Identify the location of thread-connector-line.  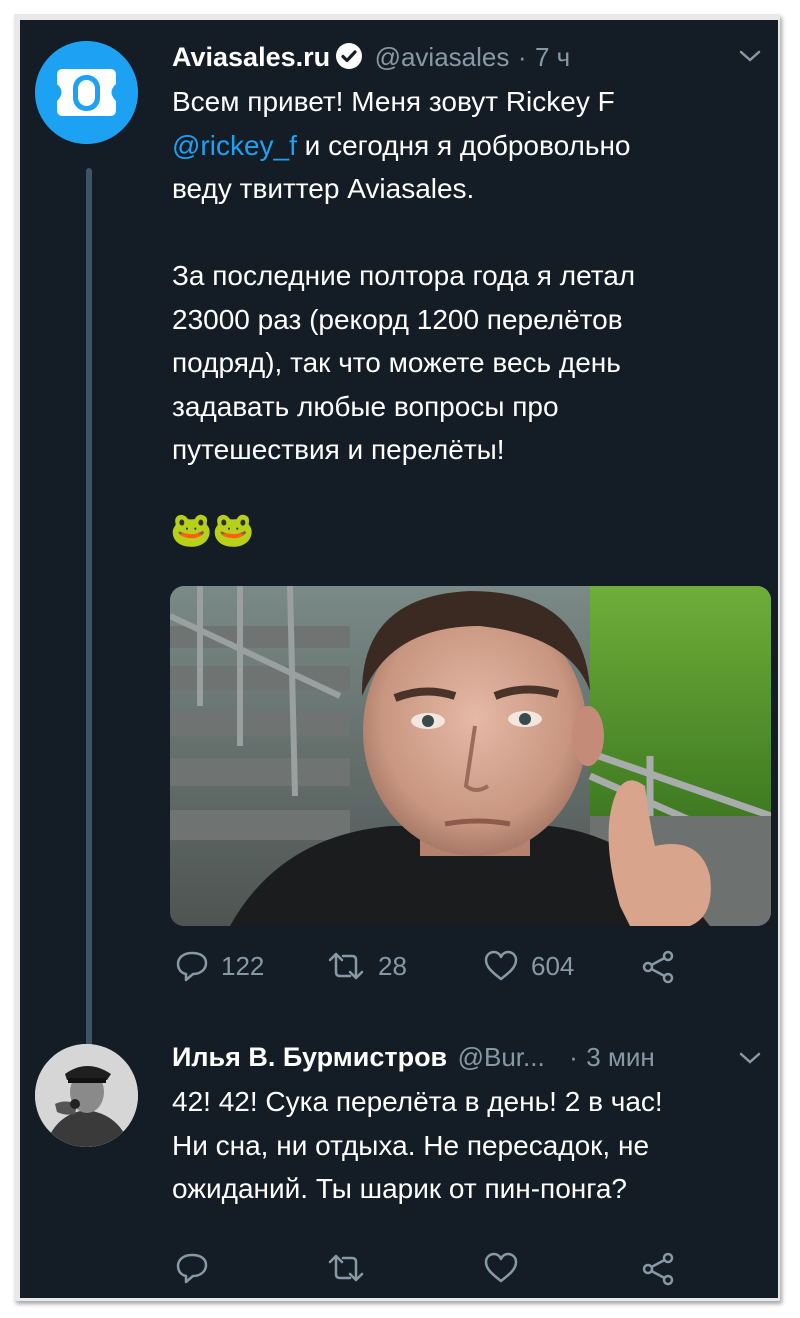
(89, 609).